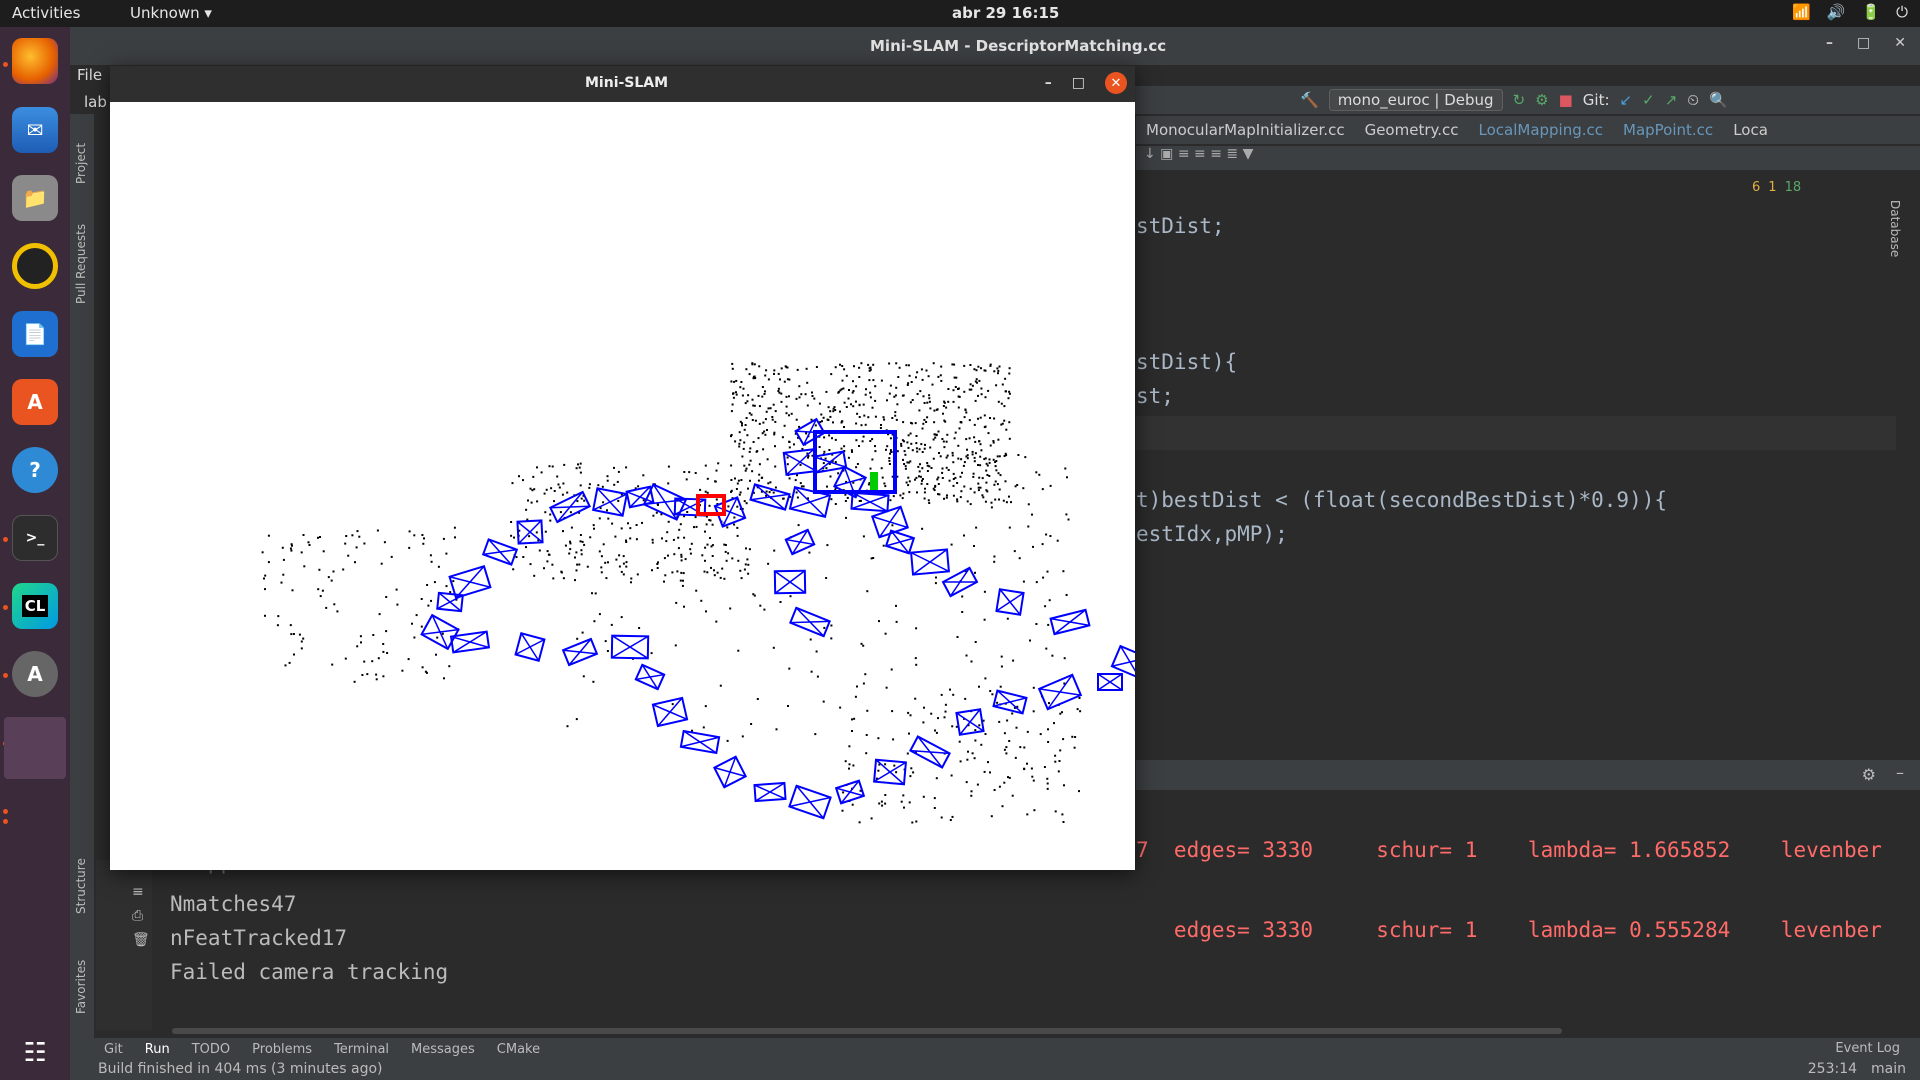  I want to click on database-label: Database, so click(1895, 228).